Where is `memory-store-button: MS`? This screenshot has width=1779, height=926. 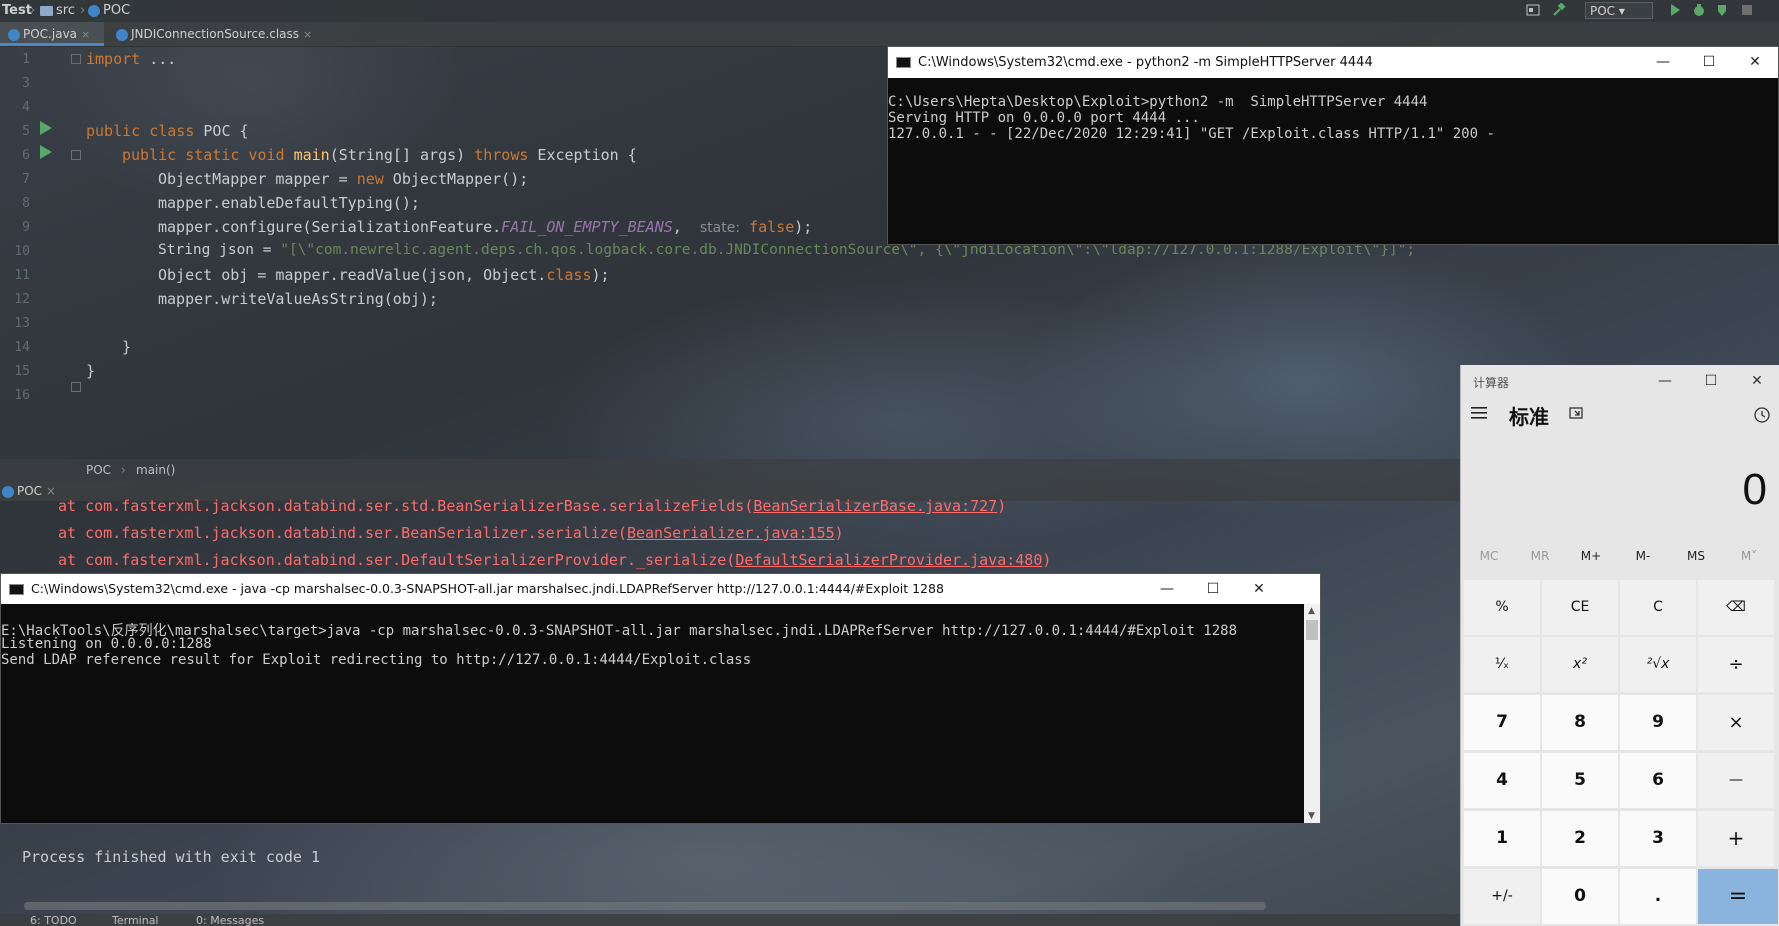
memory-store-button: MS is located at coordinates (1696, 556).